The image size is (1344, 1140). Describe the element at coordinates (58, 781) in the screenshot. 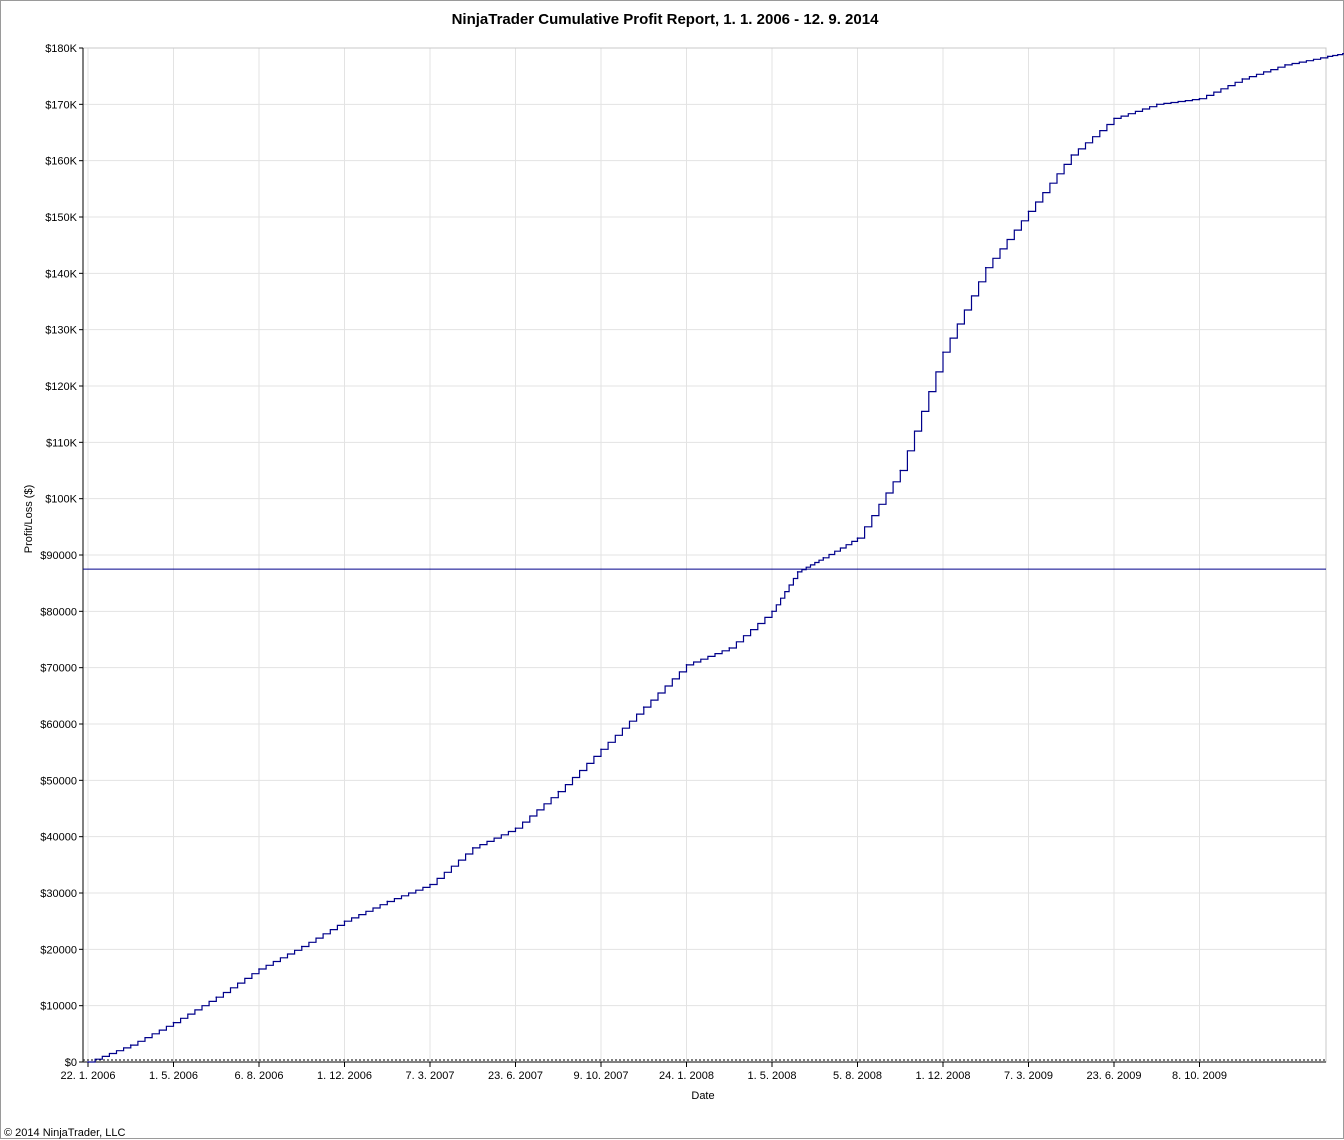

I see `y-tick-label: $50000` at that location.